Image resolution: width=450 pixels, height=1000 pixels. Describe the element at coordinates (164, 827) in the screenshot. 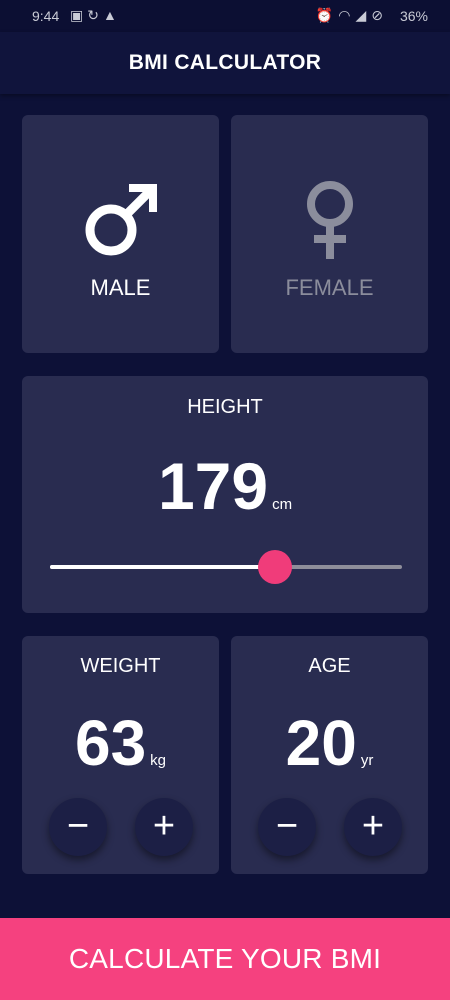

I see `weight-increment-button: +` at that location.